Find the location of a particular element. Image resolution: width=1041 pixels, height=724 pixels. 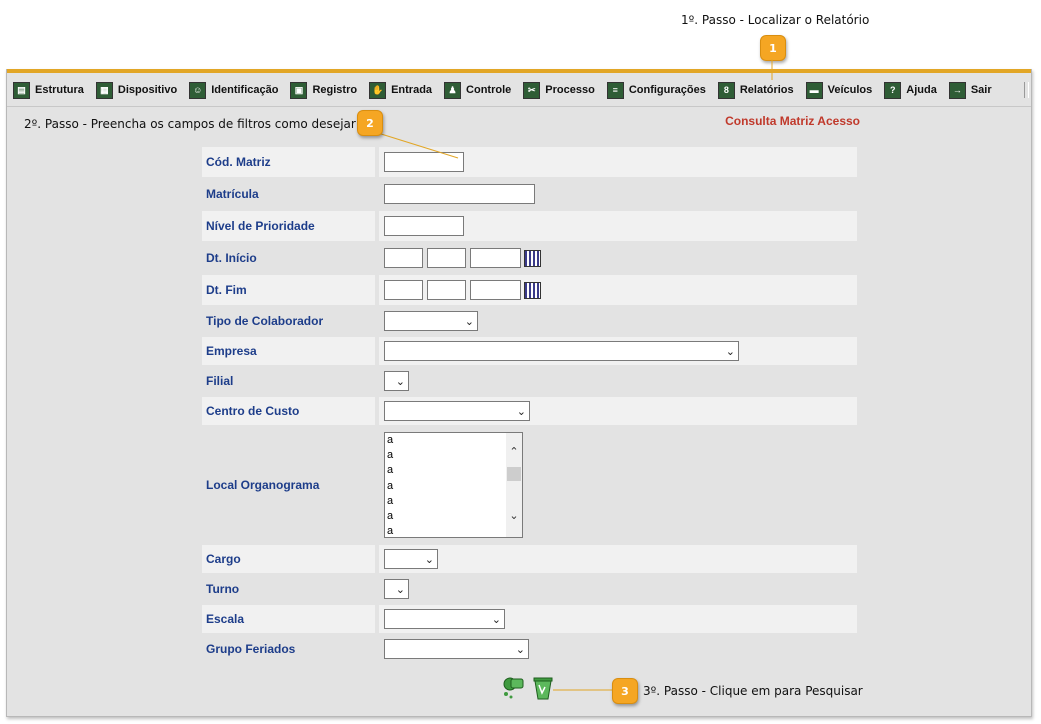

row-dt-fim: Dt. Fim is located at coordinates (529, 290).